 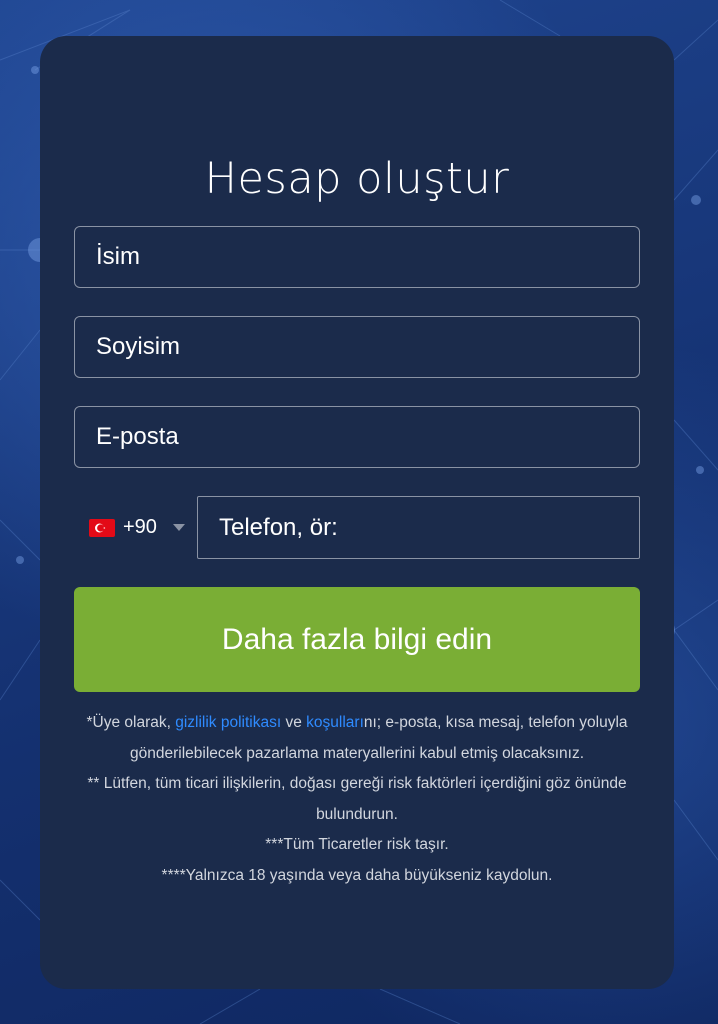 I want to click on submit-button: Daha fazla bilgi edin, so click(x=357, y=639).